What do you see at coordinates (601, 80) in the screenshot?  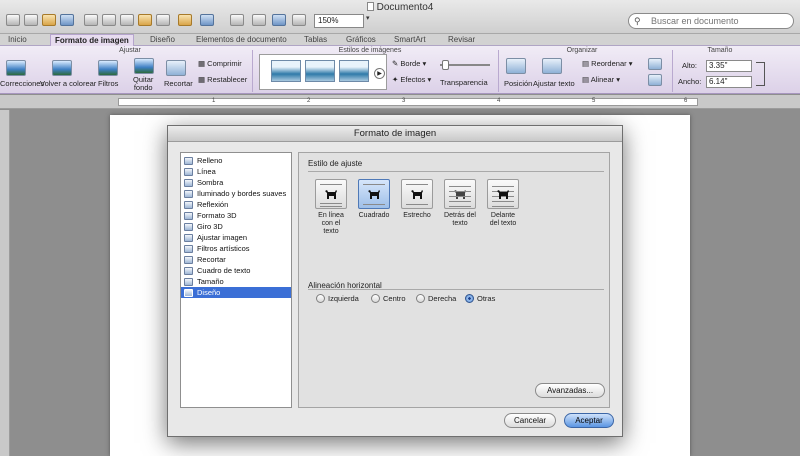 I see `alinear-button: ▤ Alinear ▾` at bounding box center [601, 80].